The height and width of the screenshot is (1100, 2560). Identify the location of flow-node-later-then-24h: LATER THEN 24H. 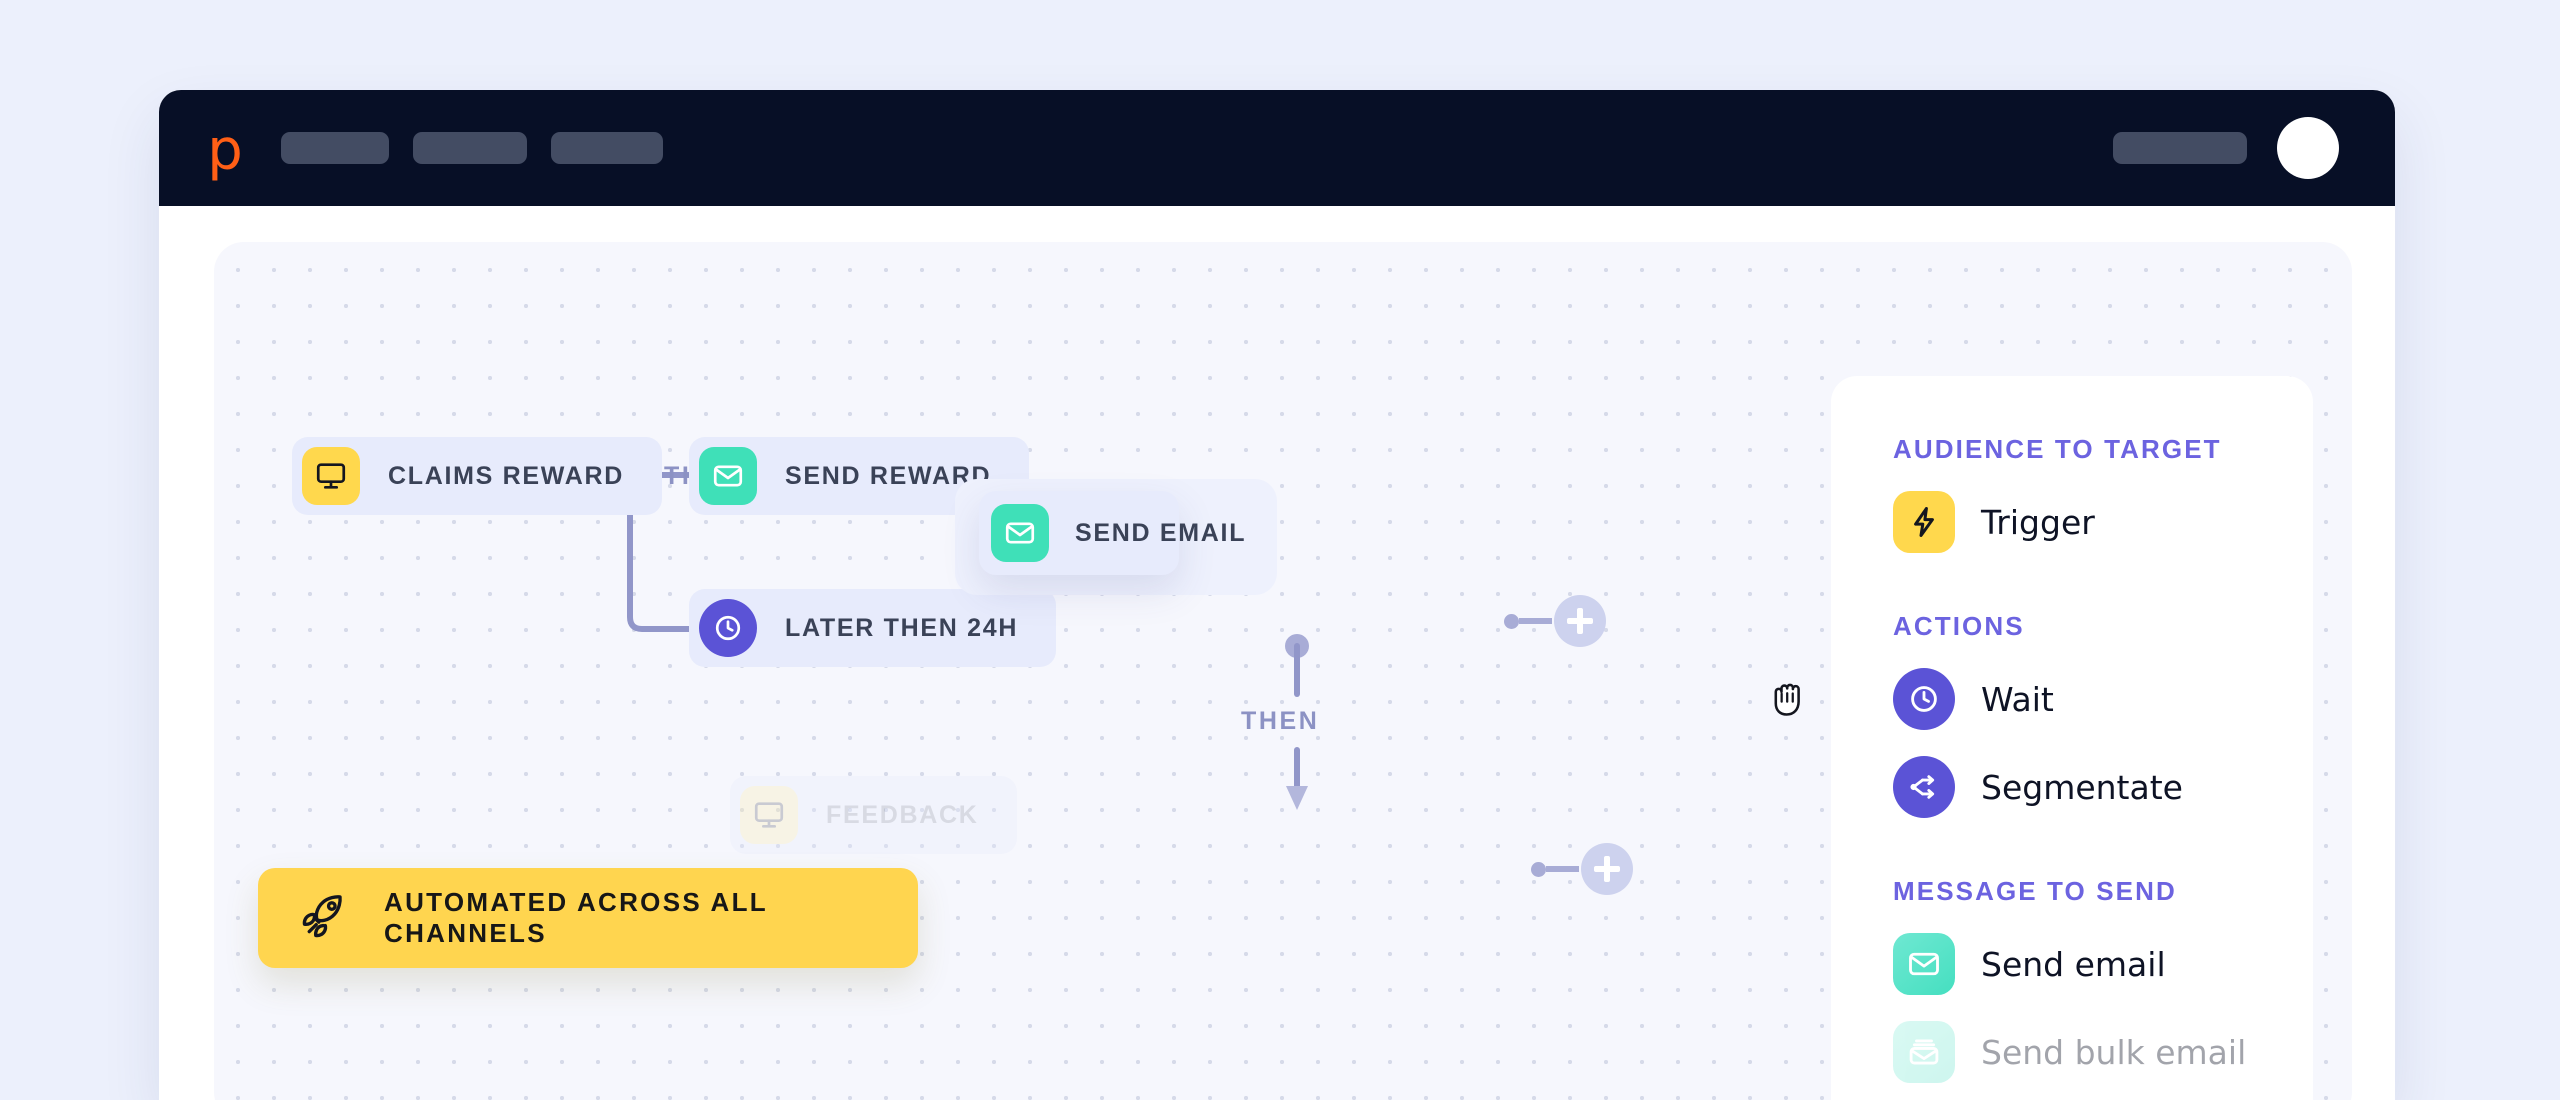
(873, 628).